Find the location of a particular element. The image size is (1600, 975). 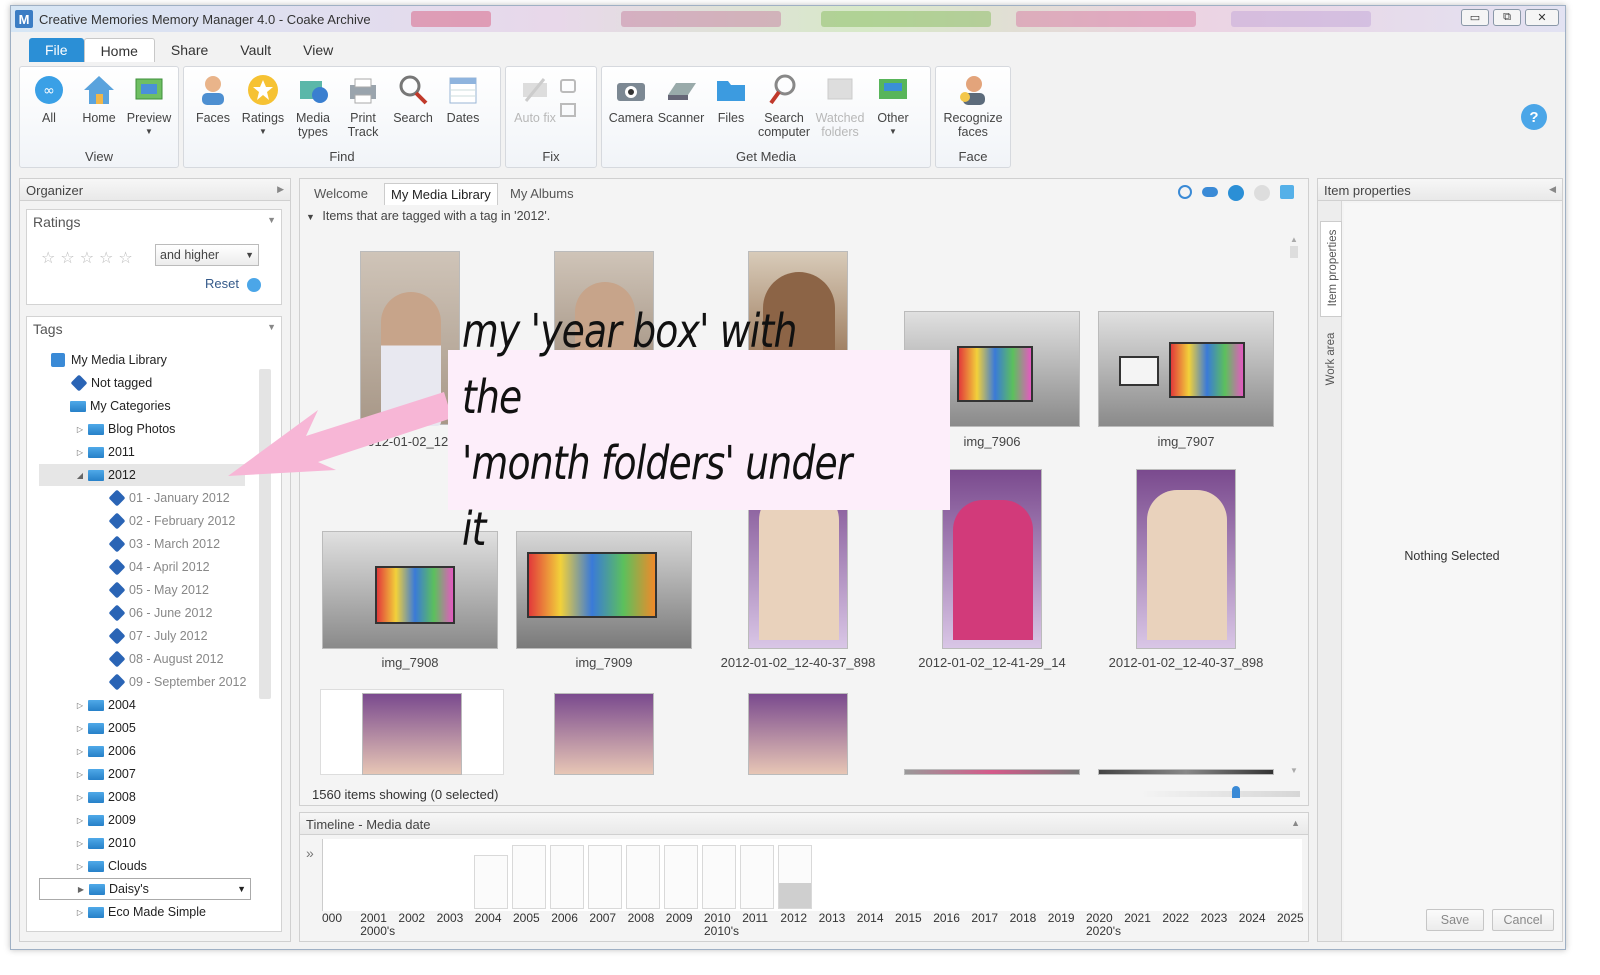

tree-item-folder: ▷ 2004 is located at coordinates (105, 705).